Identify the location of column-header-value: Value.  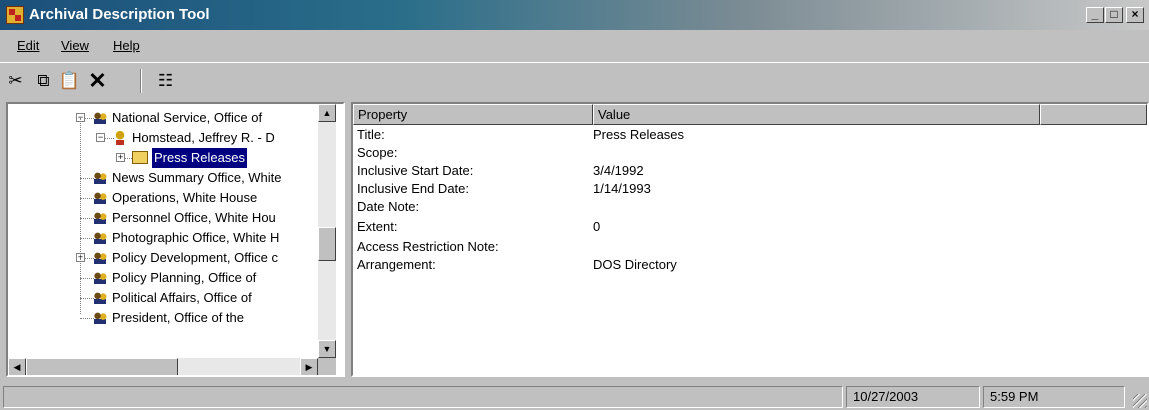
(816, 114).